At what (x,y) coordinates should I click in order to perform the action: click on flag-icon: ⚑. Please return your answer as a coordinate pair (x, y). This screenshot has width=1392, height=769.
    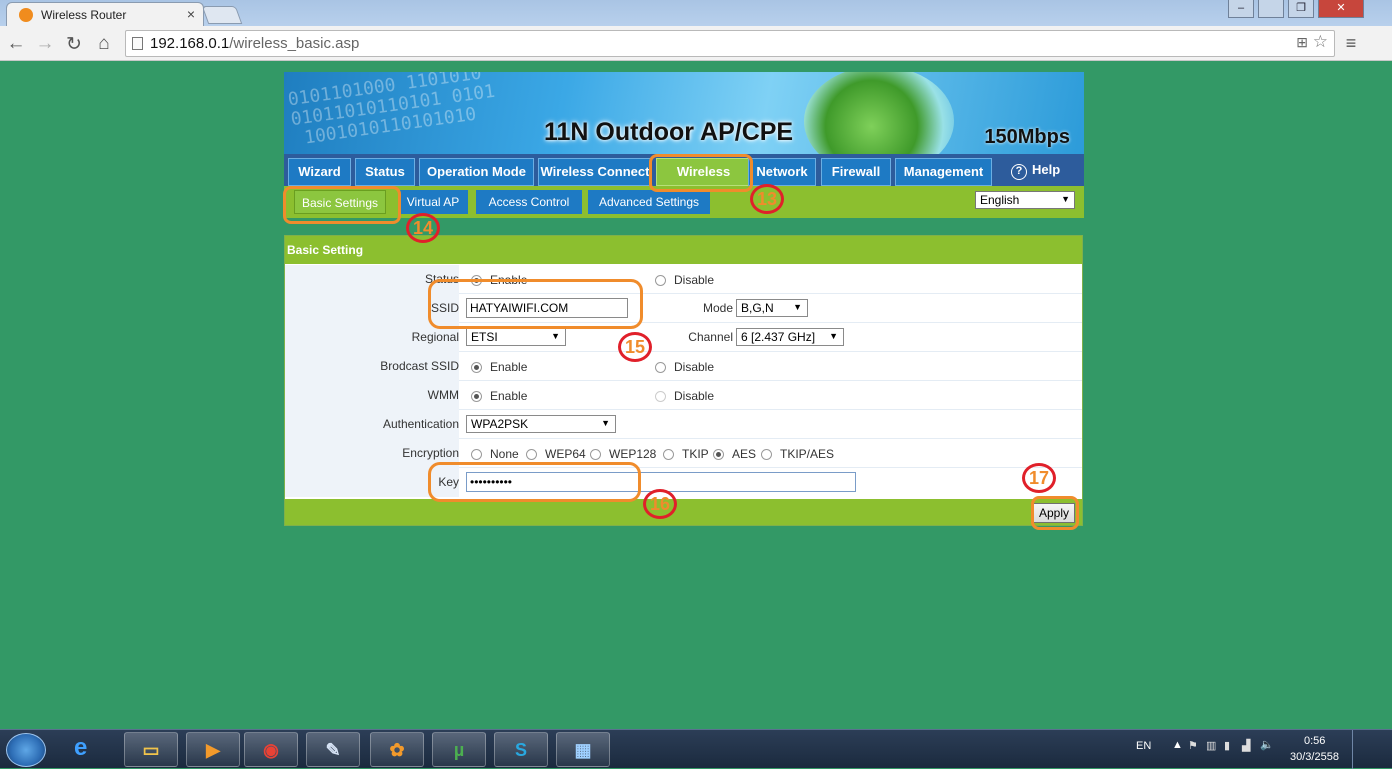
    Looking at the image, I should click on (1193, 745).